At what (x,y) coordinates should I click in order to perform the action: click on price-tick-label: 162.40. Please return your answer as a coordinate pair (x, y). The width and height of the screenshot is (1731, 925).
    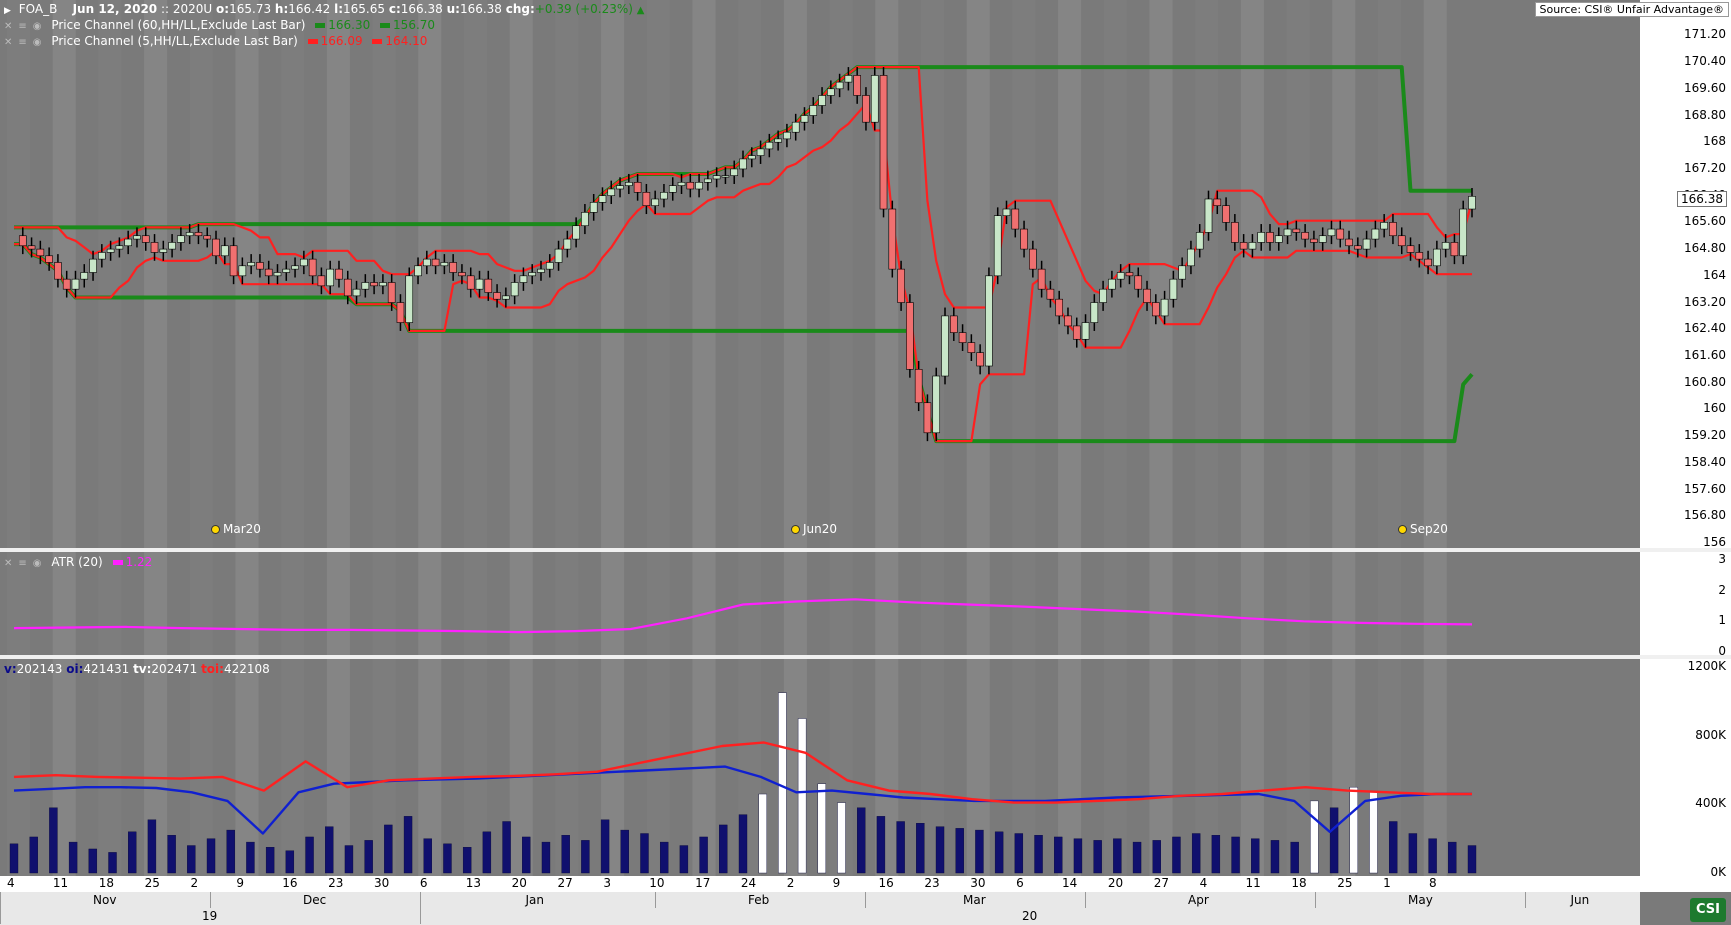
    Looking at the image, I should click on (1705, 328).